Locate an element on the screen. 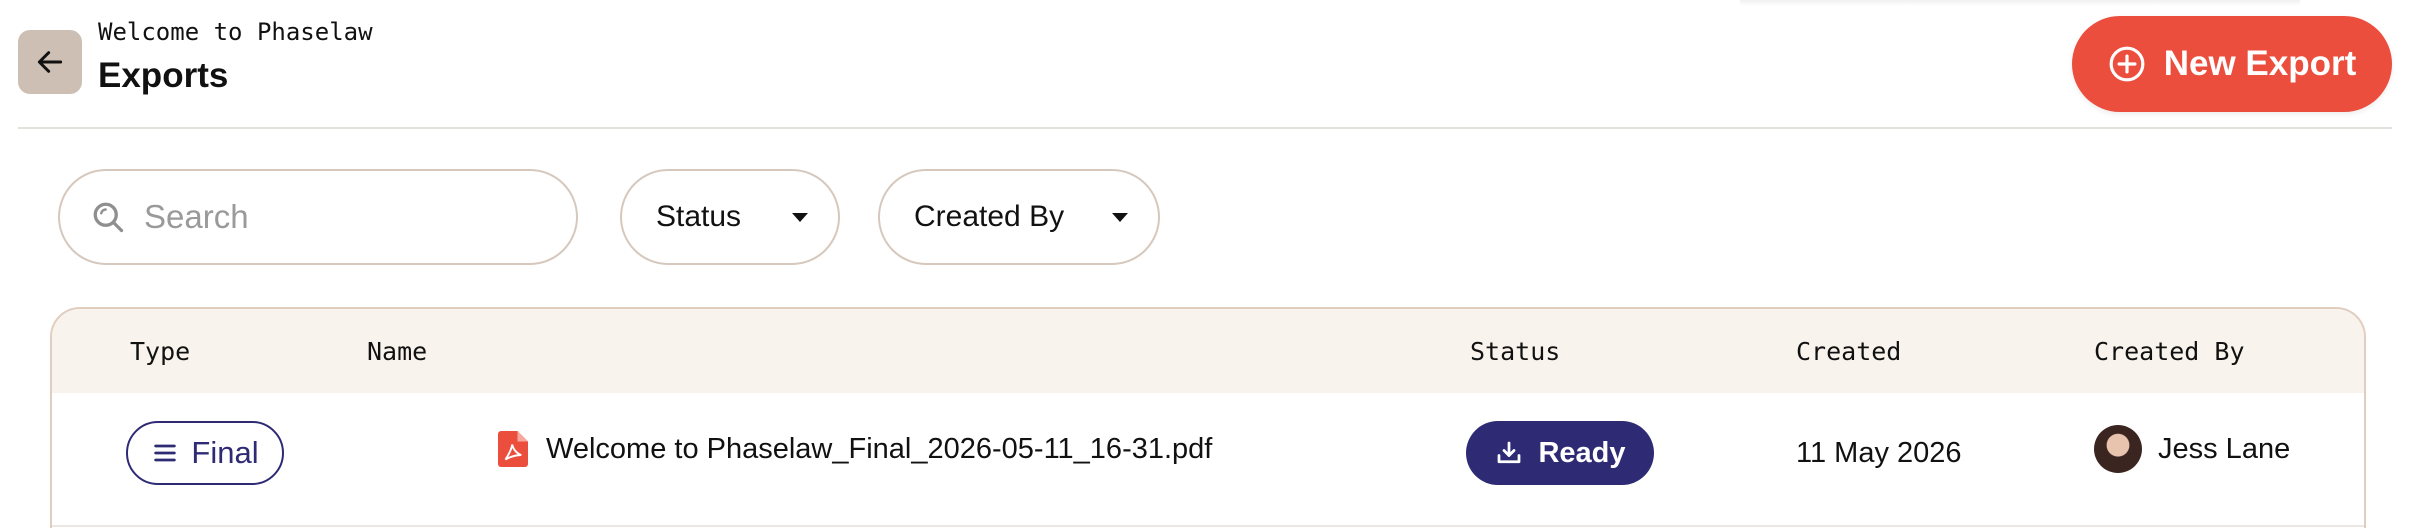 The width and height of the screenshot is (2416, 528). status-label: Ready is located at coordinates (1582, 452).